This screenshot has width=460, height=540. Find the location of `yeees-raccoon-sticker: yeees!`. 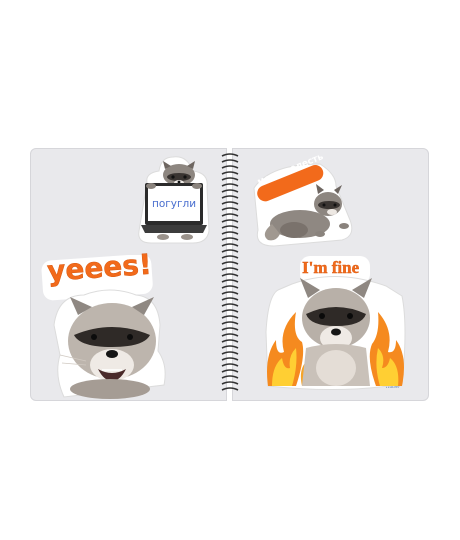

yeees-raccoon-sticker: yeees! is located at coordinates (110, 323).